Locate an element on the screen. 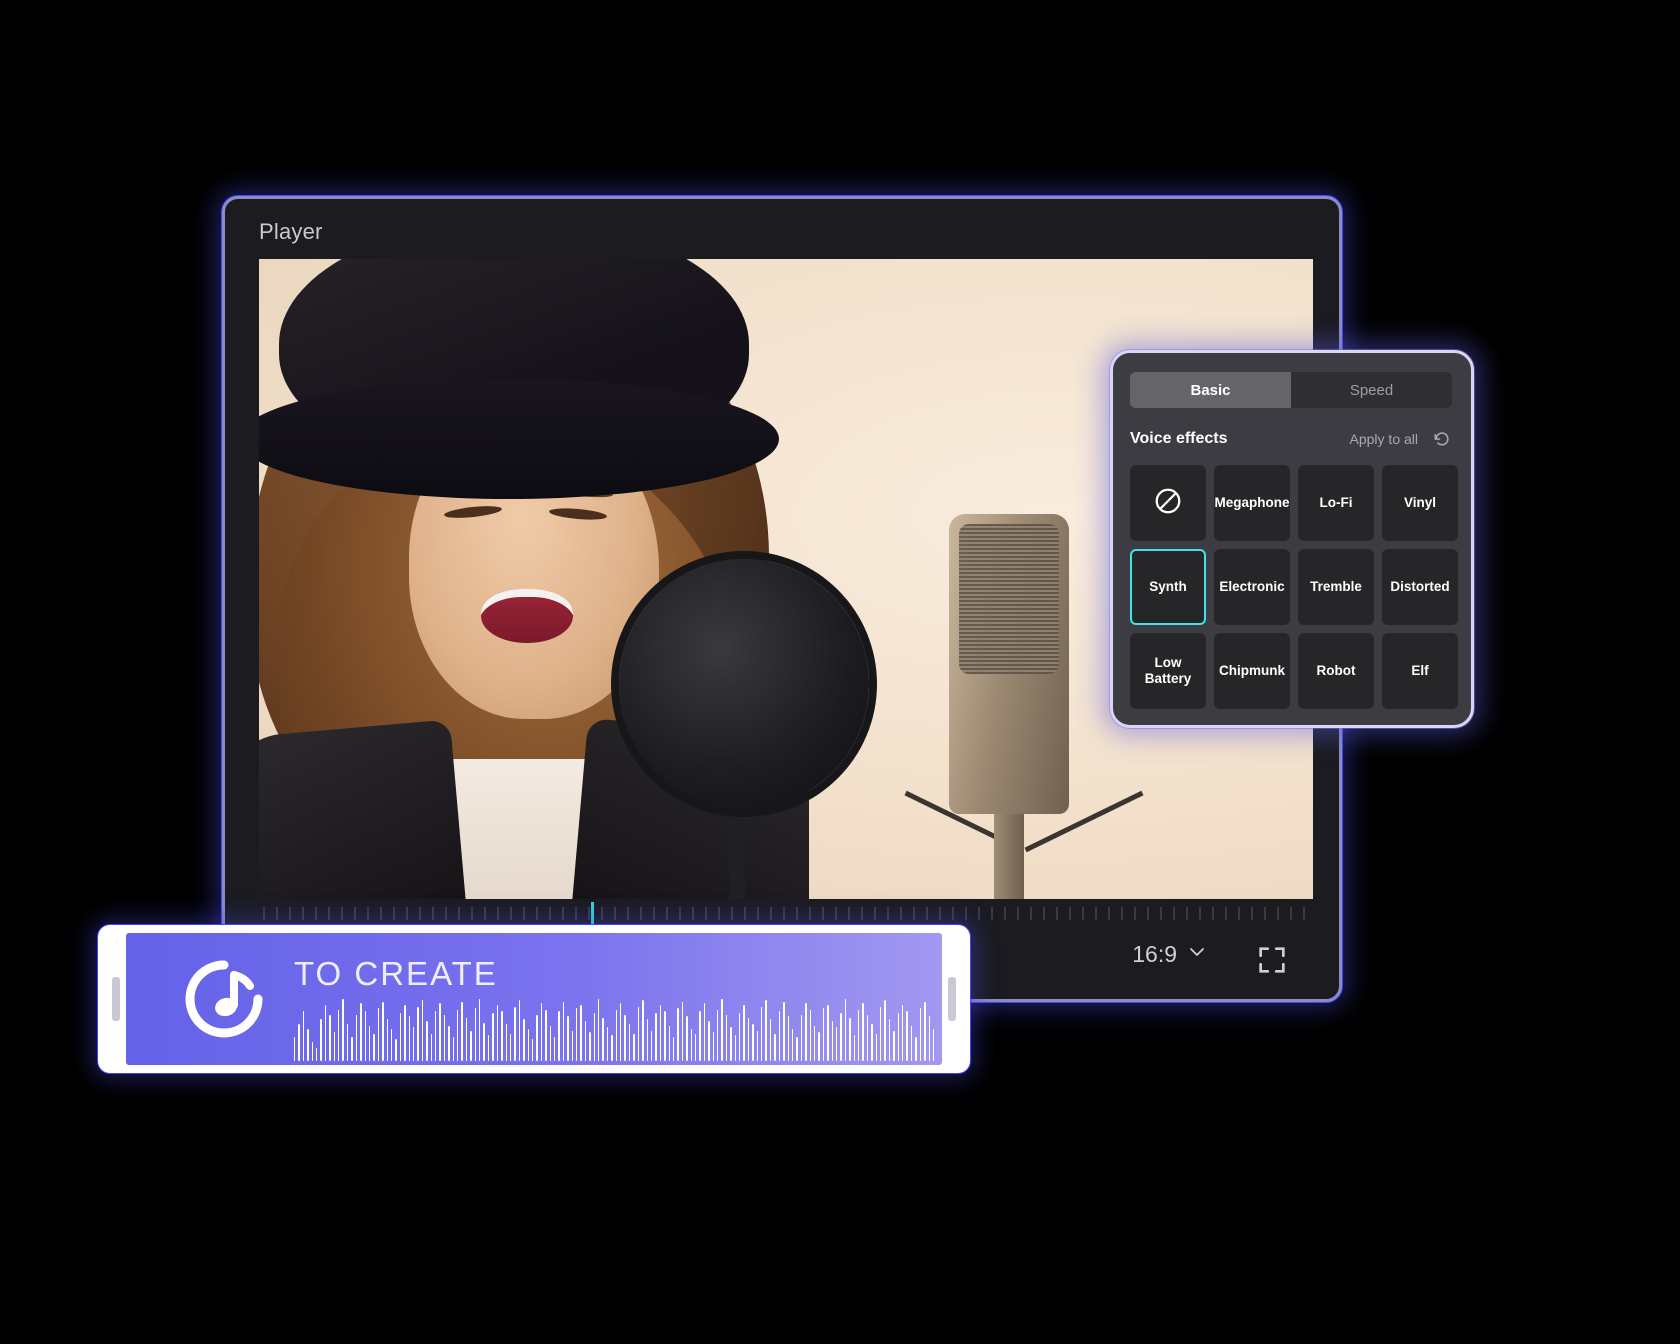  fx-cell-robot: Robot is located at coordinates (1336, 671).